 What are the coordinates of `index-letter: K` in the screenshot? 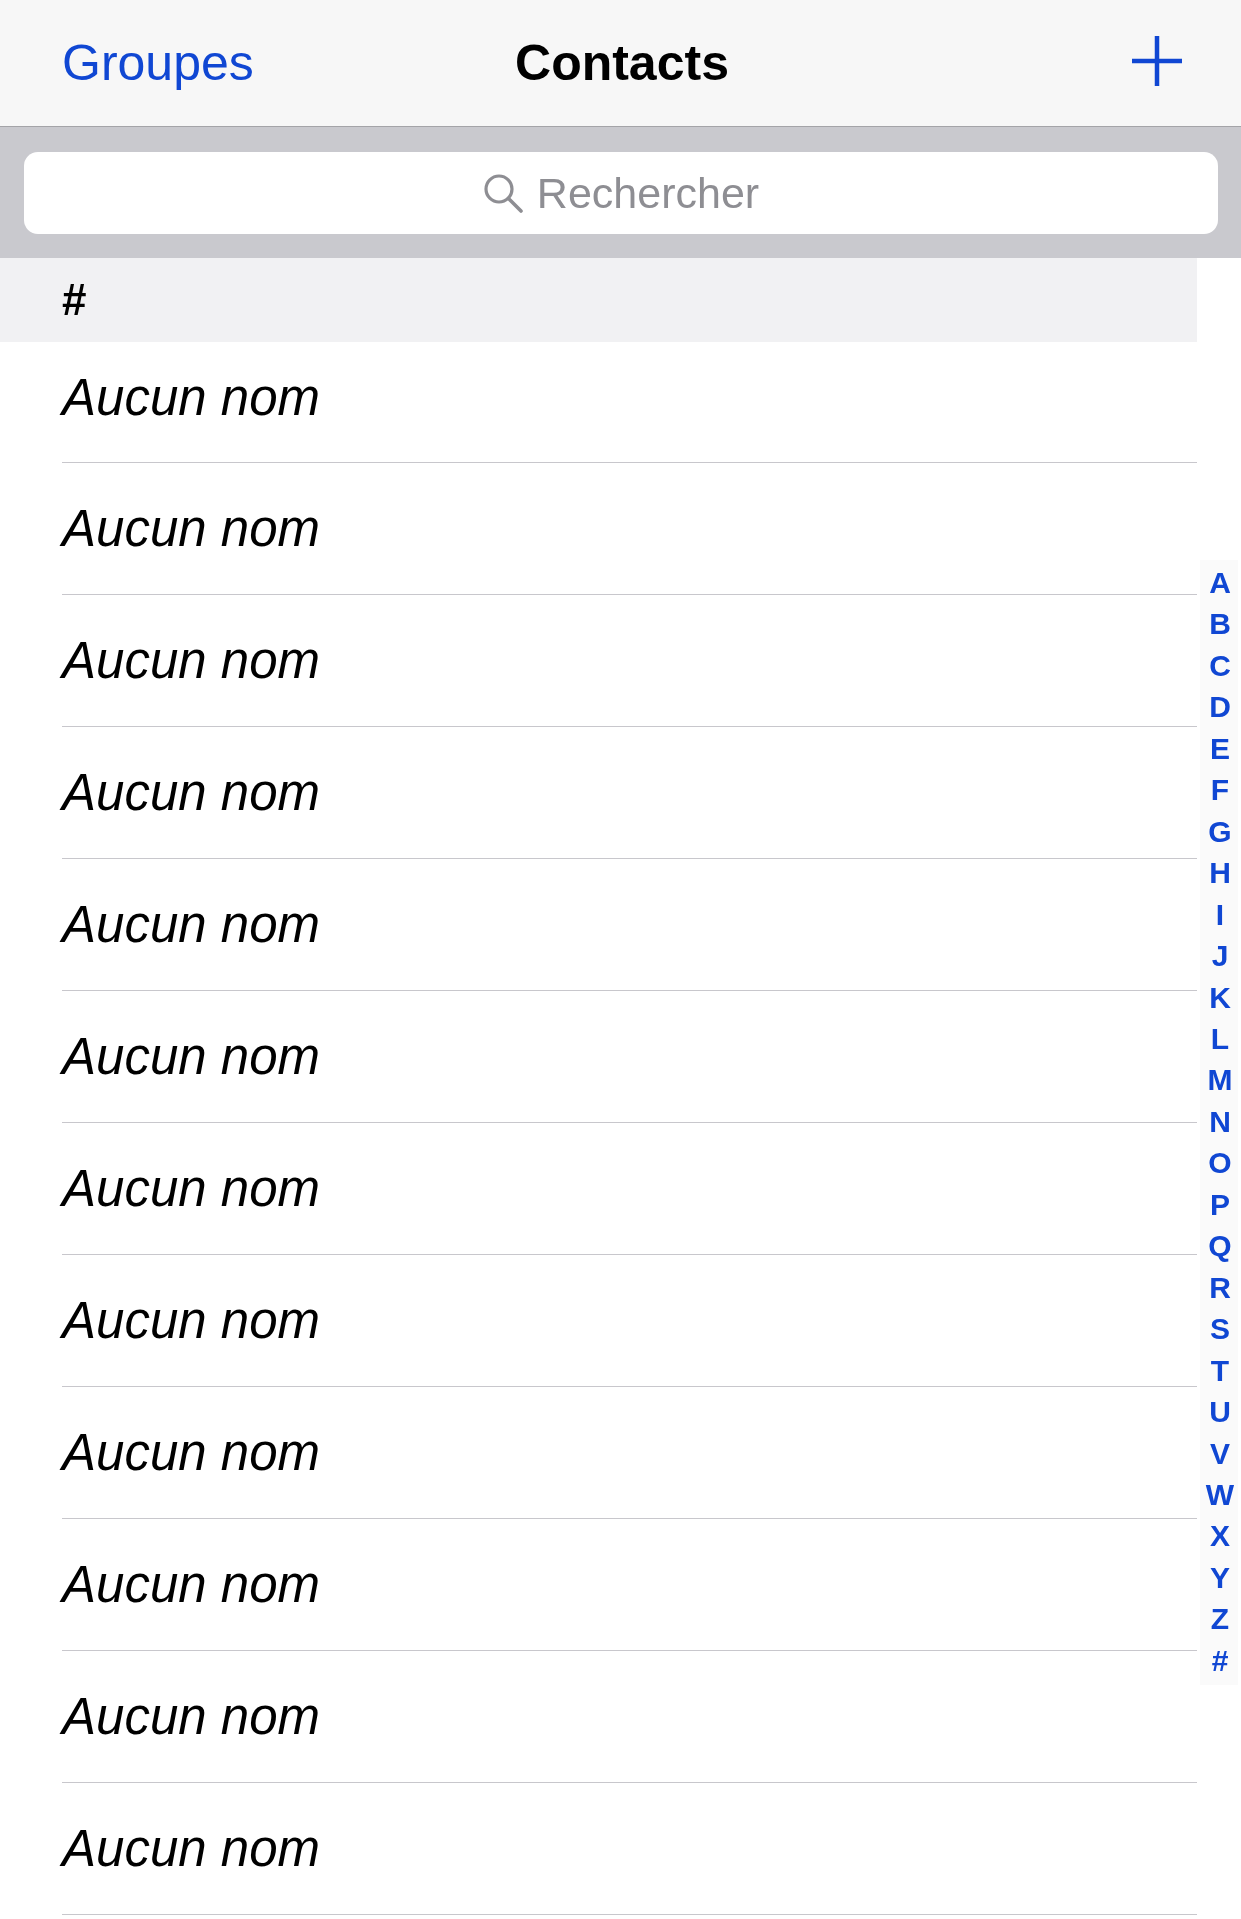 It's located at (1220, 997).